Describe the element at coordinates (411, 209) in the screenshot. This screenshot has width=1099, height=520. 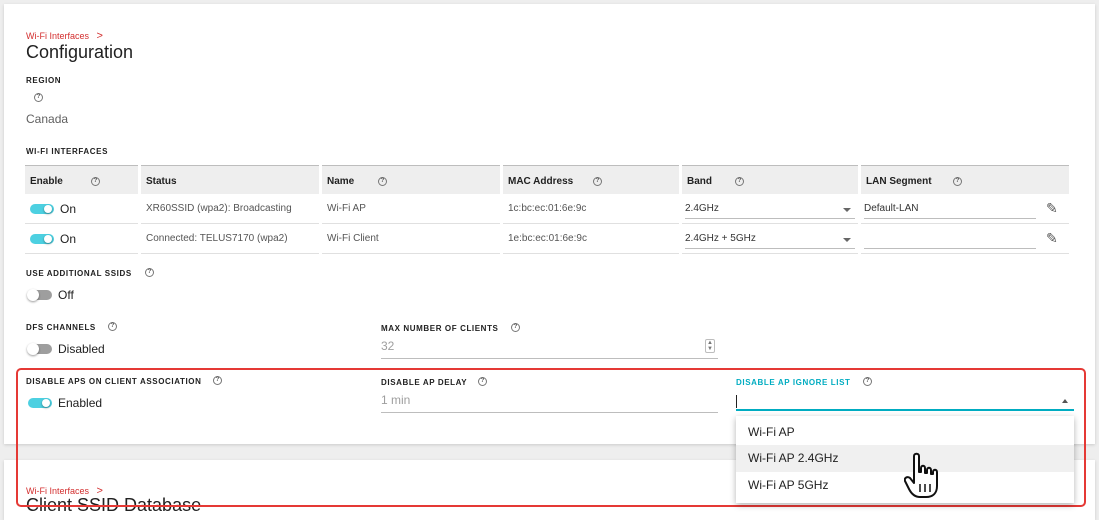
I see `name-cell: Wi-Fi AP` at that location.